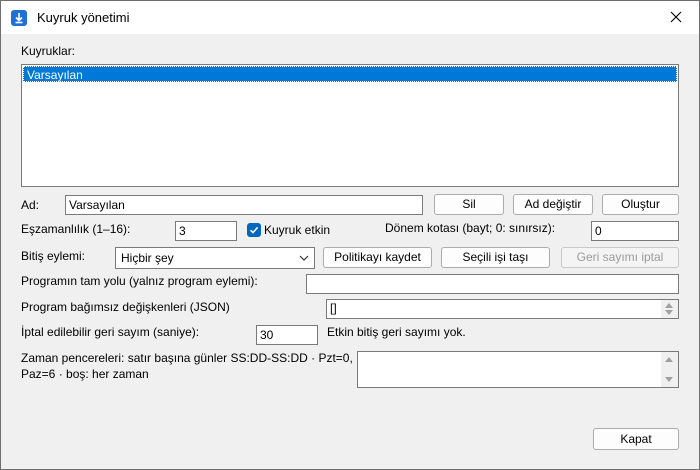 The height and width of the screenshot is (470, 700). What do you see at coordinates (125, 307) in the screenshot?
I see `program-args-label: Program bağımsız değişkenleri (JSON)` at bounding box center [125, 307].